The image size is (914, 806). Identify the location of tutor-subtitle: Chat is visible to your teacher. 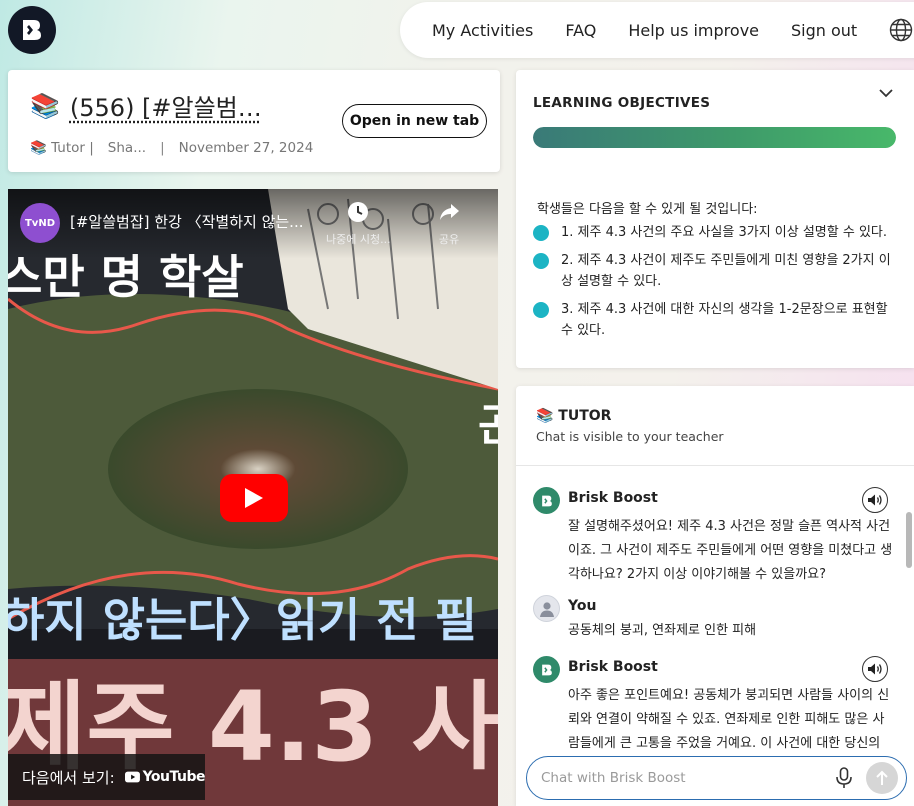
(630, 436).